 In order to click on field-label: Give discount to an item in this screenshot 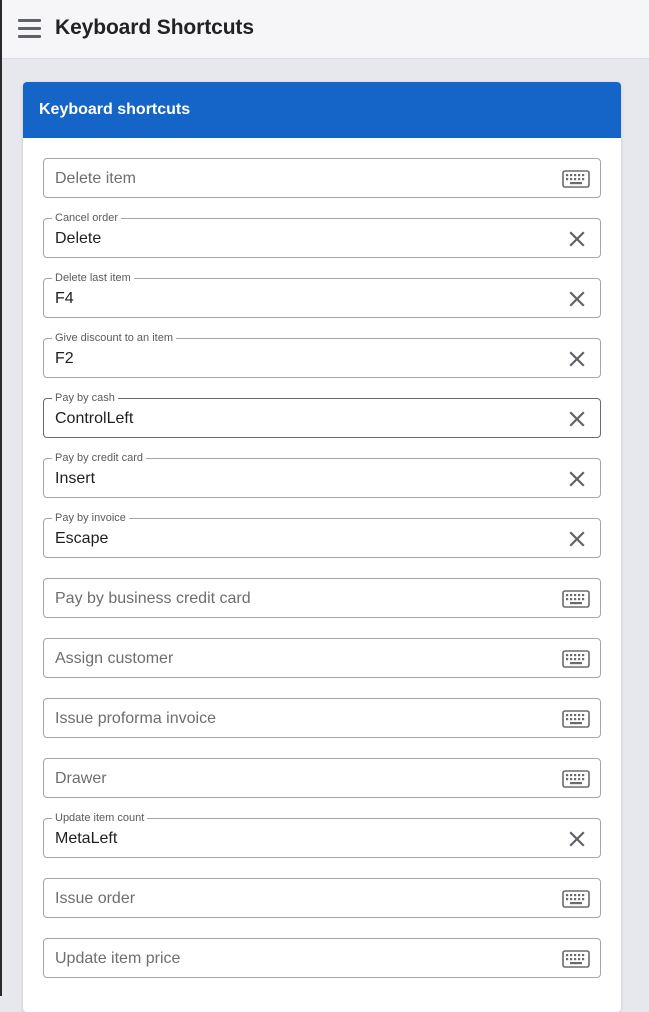, I will do `click(114, 338)`.